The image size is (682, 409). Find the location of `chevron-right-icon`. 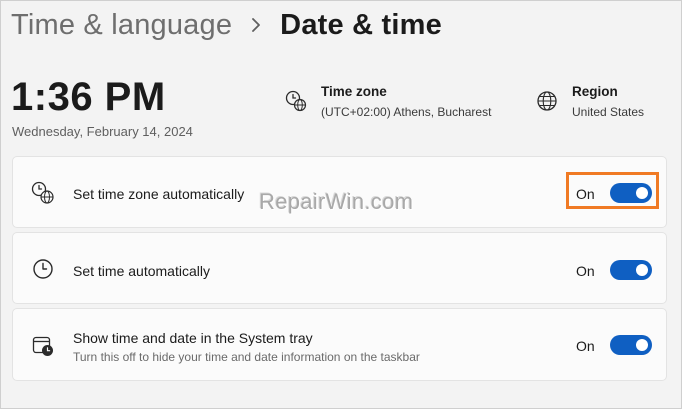

chevron-right-icon is located at coordinates (256, 25).